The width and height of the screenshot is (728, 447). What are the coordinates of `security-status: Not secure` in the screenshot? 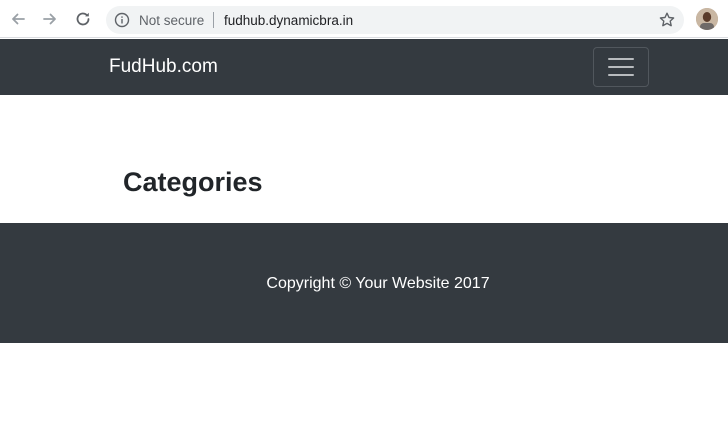 It's located at (172, 20).